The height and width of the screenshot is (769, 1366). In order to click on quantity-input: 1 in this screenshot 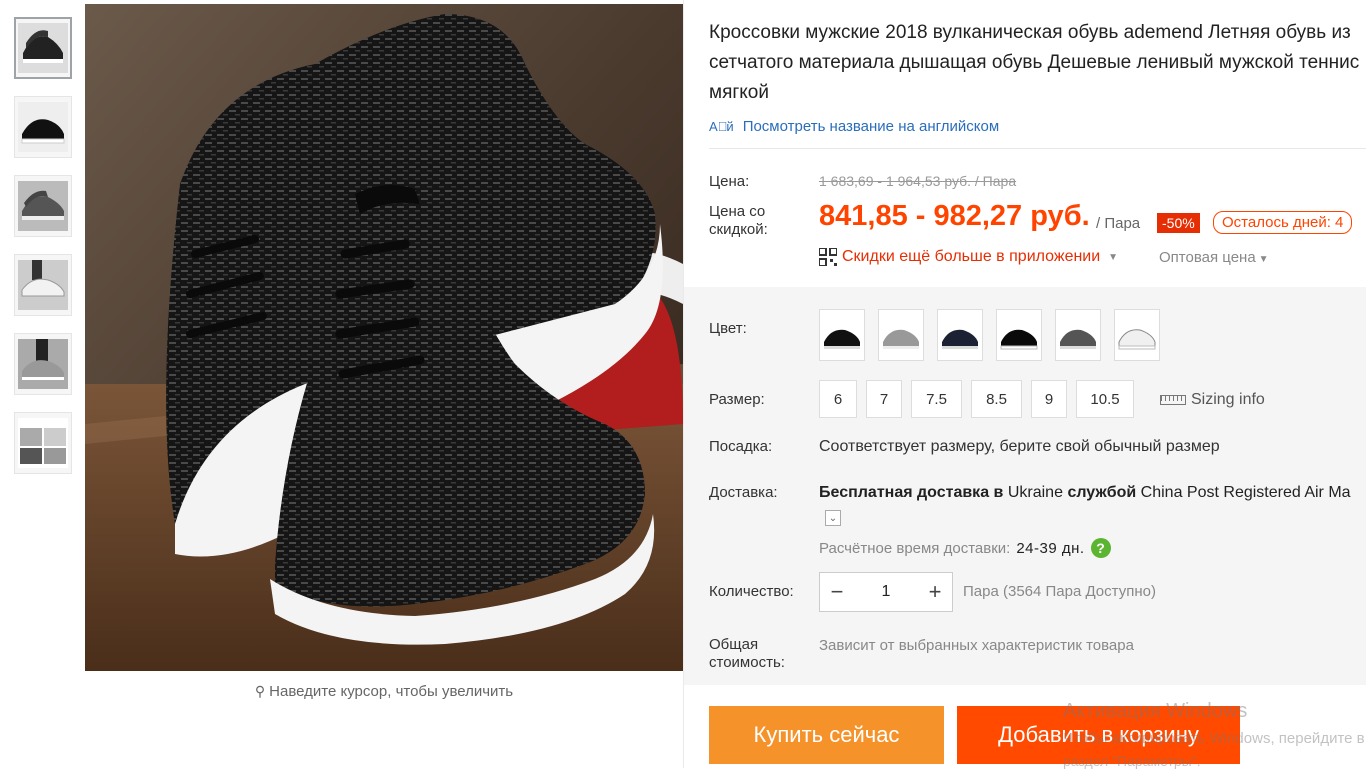, I will do `click(886, 592)`.